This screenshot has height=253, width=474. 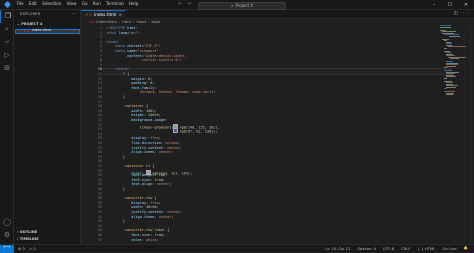 What do you see at coordinates (21, 248) in the screenshot?
I see `errors-count: ⊗ 0` at bounding box center [21, 248].